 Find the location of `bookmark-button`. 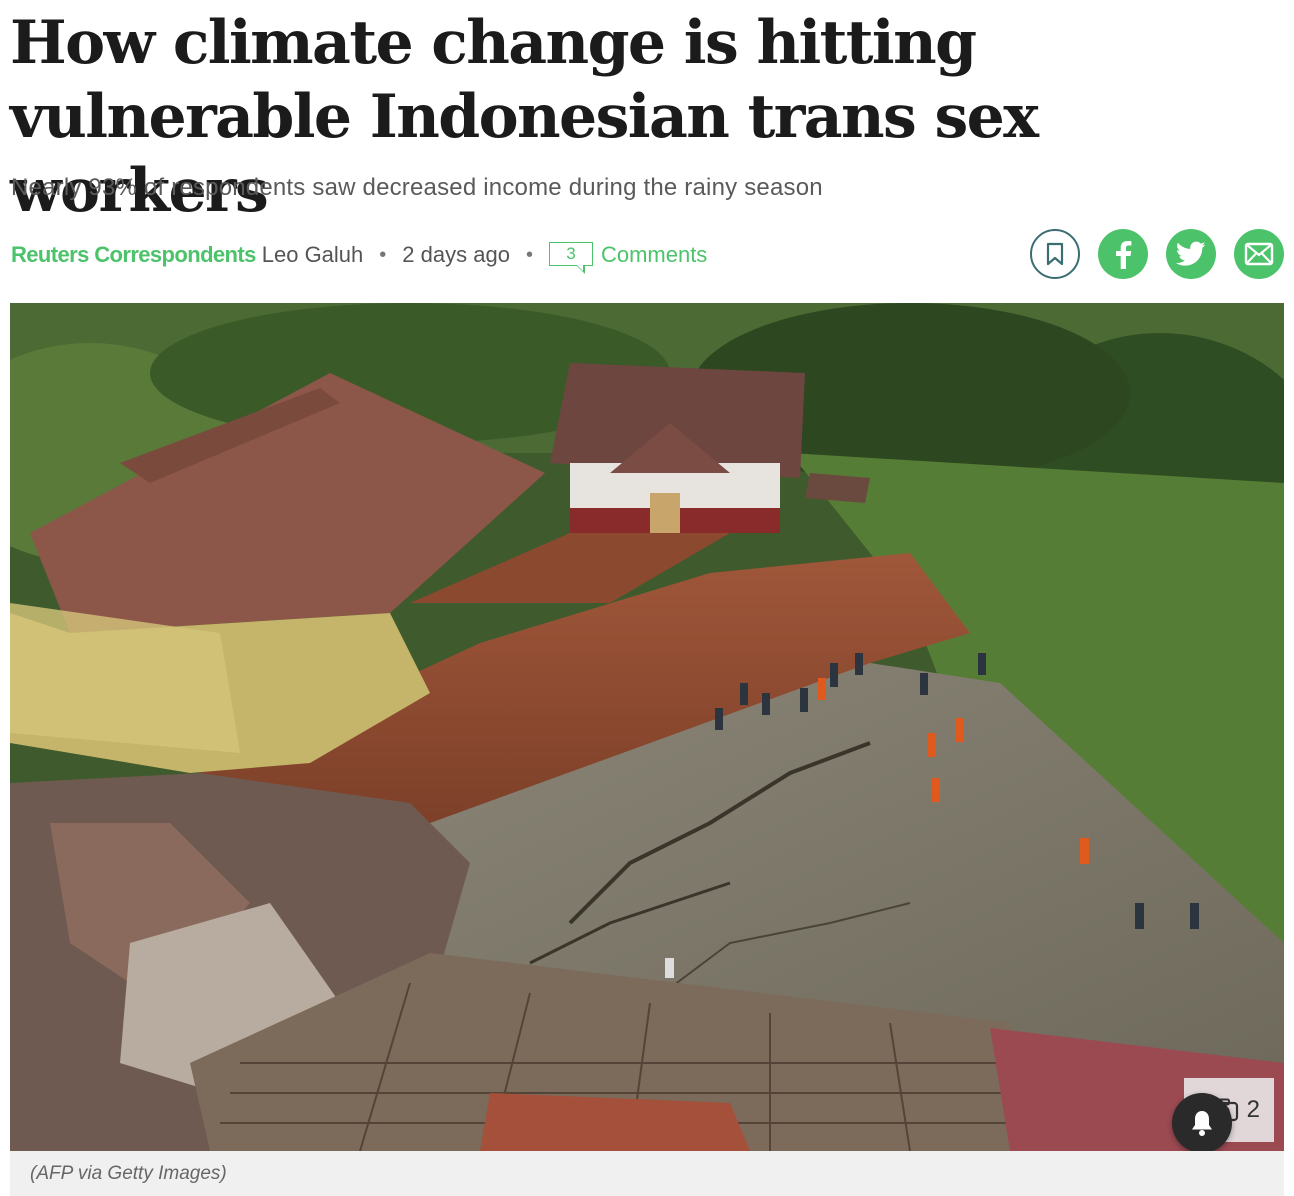

bookmark-button is located at coordinates (1055, 254).